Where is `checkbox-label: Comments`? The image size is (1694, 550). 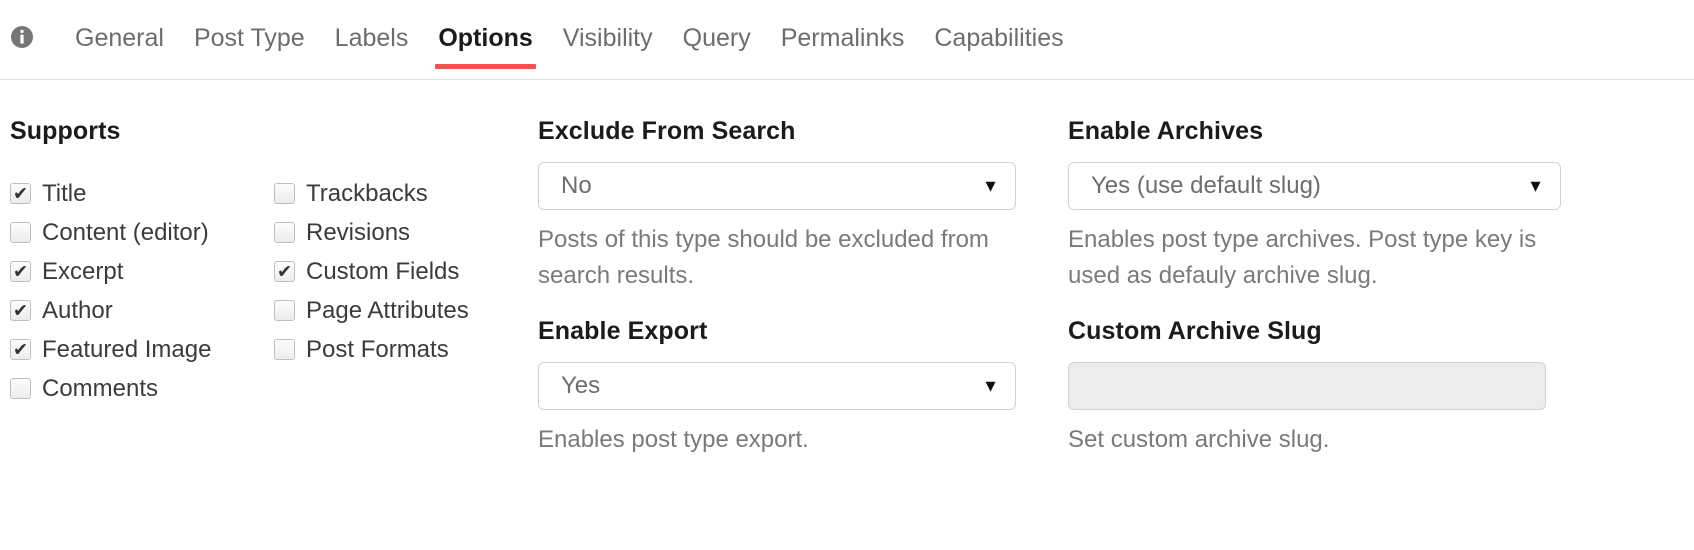
checkbox-label: Comments is located at coordinates (100, 388).